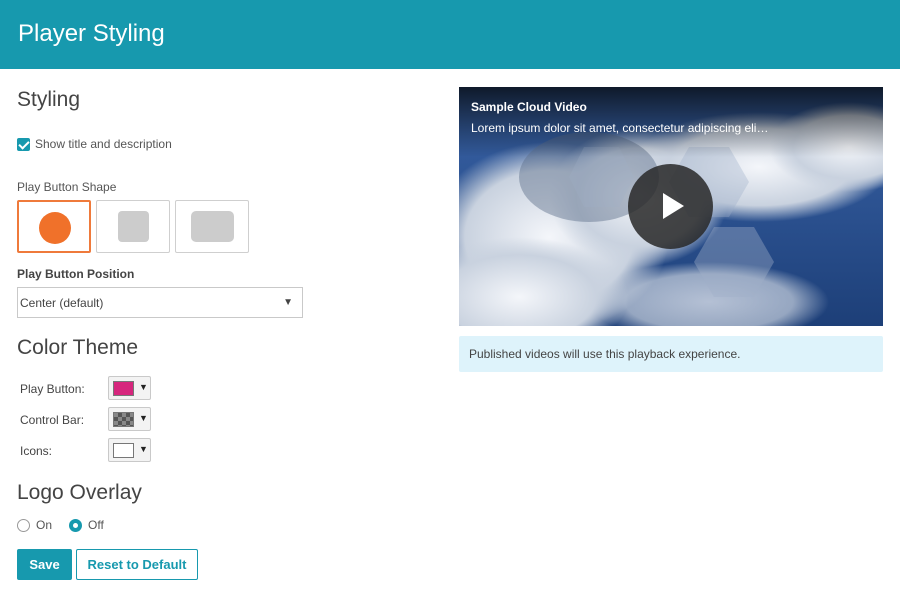  What do you see at coordinates (529, 107) in the screenshot?
I see `video-title: Sample Cloud Video` at bounding box center [529, 107].